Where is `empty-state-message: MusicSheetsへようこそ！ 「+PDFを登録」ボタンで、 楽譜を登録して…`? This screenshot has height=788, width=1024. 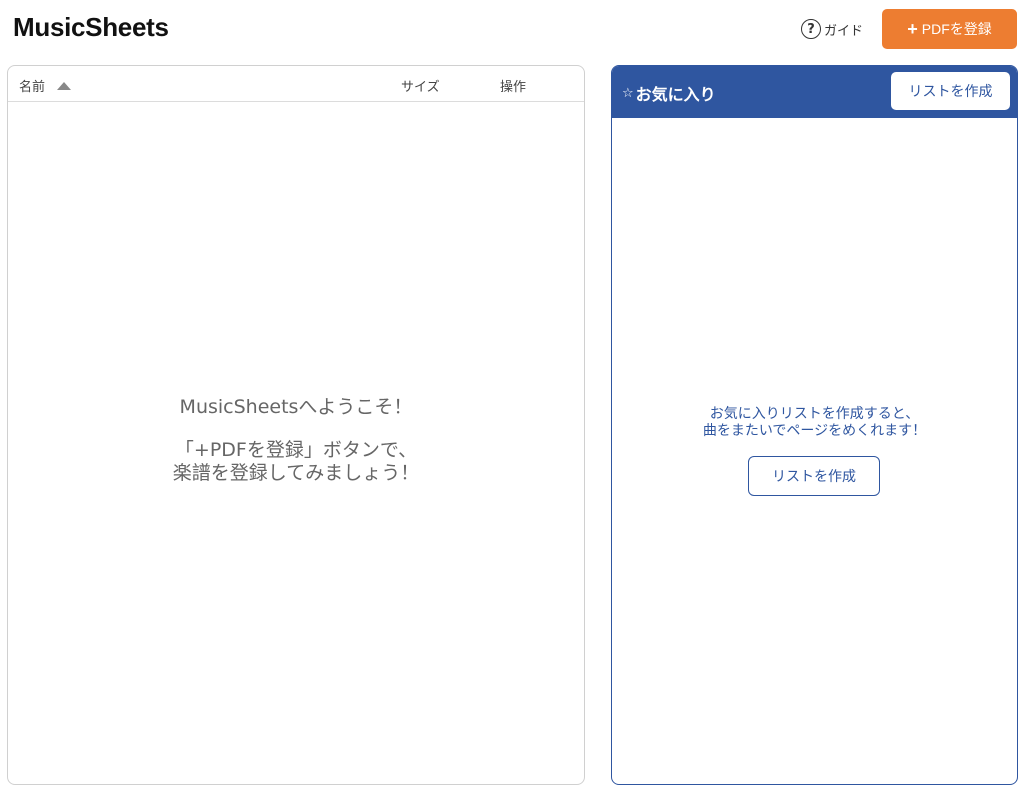
empty-state-message: MusicSheetsへようこそ！ 「+PDFを登録」ボタンで、 楽譜を登録して… is located at coordinates (296, 440).